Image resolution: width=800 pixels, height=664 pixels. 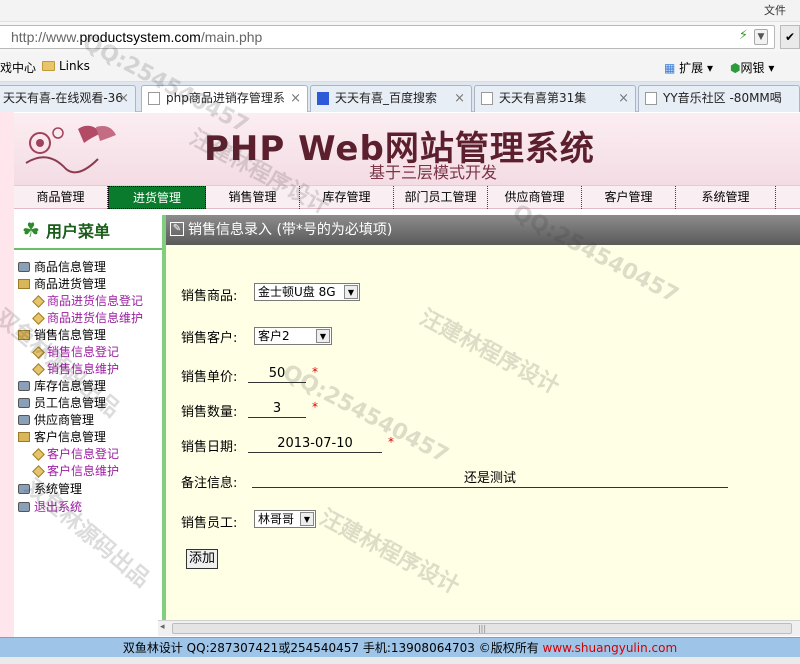 I want to click on tab-4: 天天有喜第31集 ×, so click(x=555, y=98).